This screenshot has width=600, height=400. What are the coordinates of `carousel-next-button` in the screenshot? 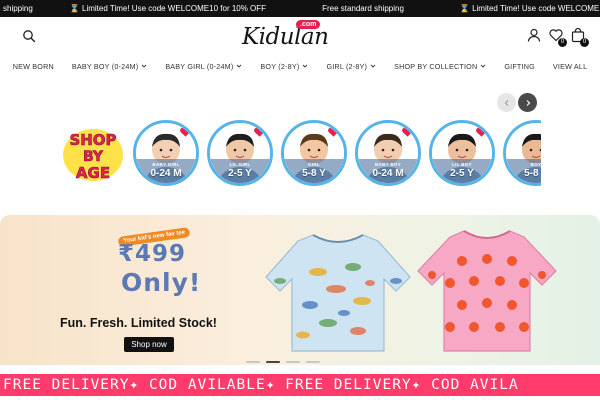 It's located at (527, 102).